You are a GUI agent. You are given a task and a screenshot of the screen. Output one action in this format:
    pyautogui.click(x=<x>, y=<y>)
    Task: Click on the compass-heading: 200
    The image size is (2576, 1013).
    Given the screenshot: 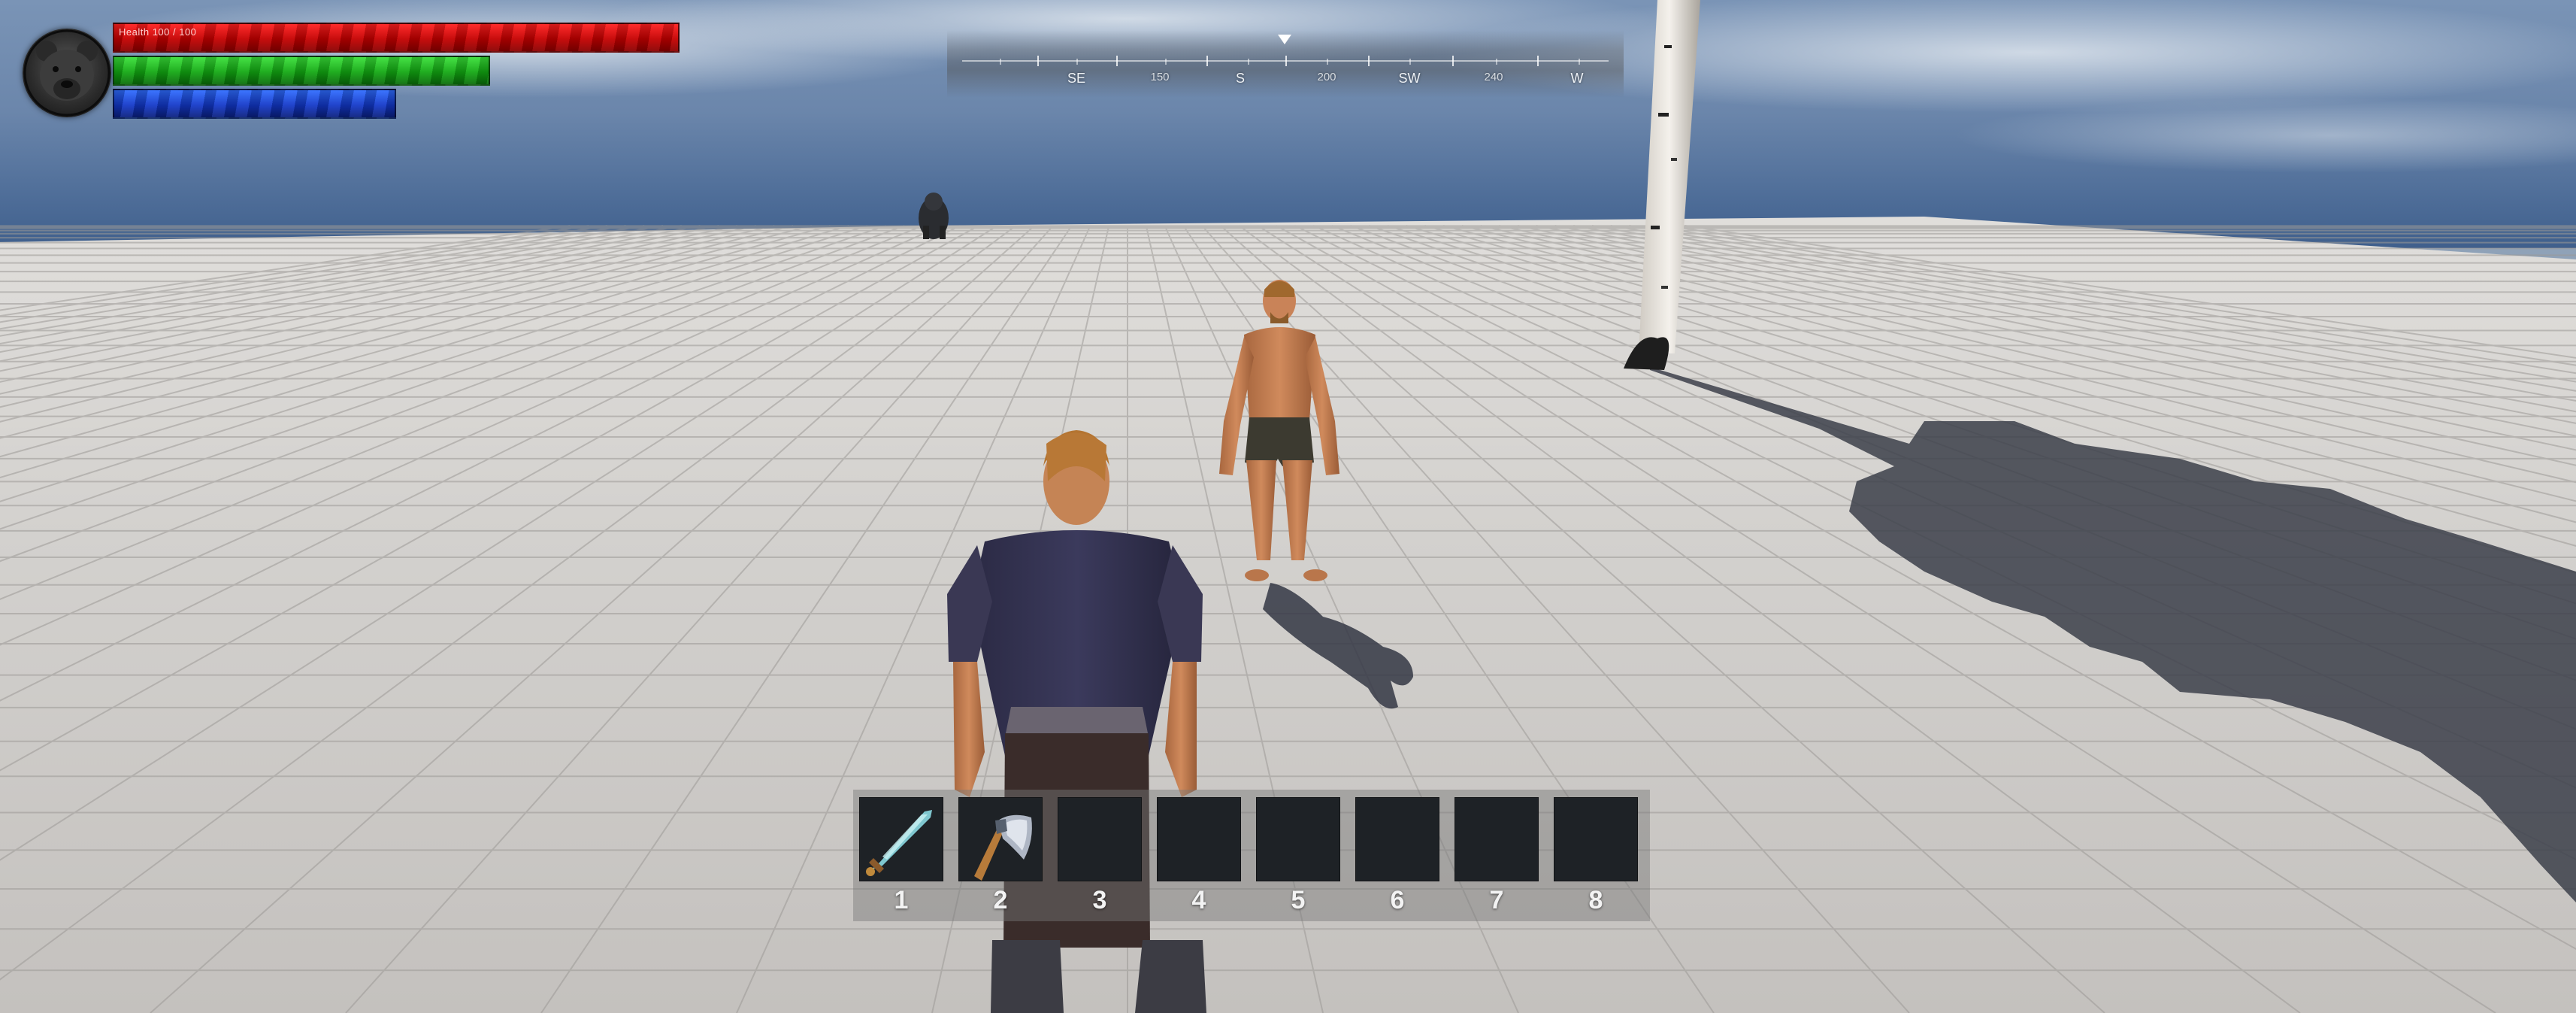 What is the action you would take?
    pyautogui.click(x=1326, y=77)
    